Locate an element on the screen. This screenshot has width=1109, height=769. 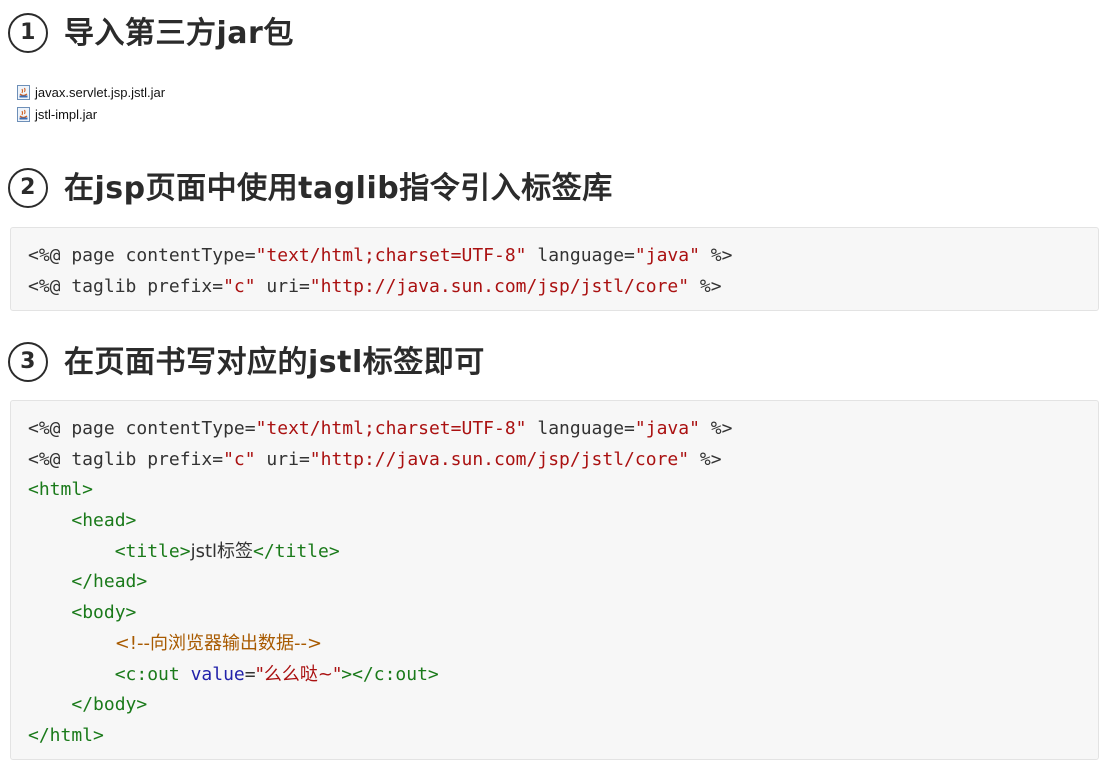
file-list: javax.servlet.jsp.jstl.jar jstl-impl.jar is located at coordinates (90, 103).